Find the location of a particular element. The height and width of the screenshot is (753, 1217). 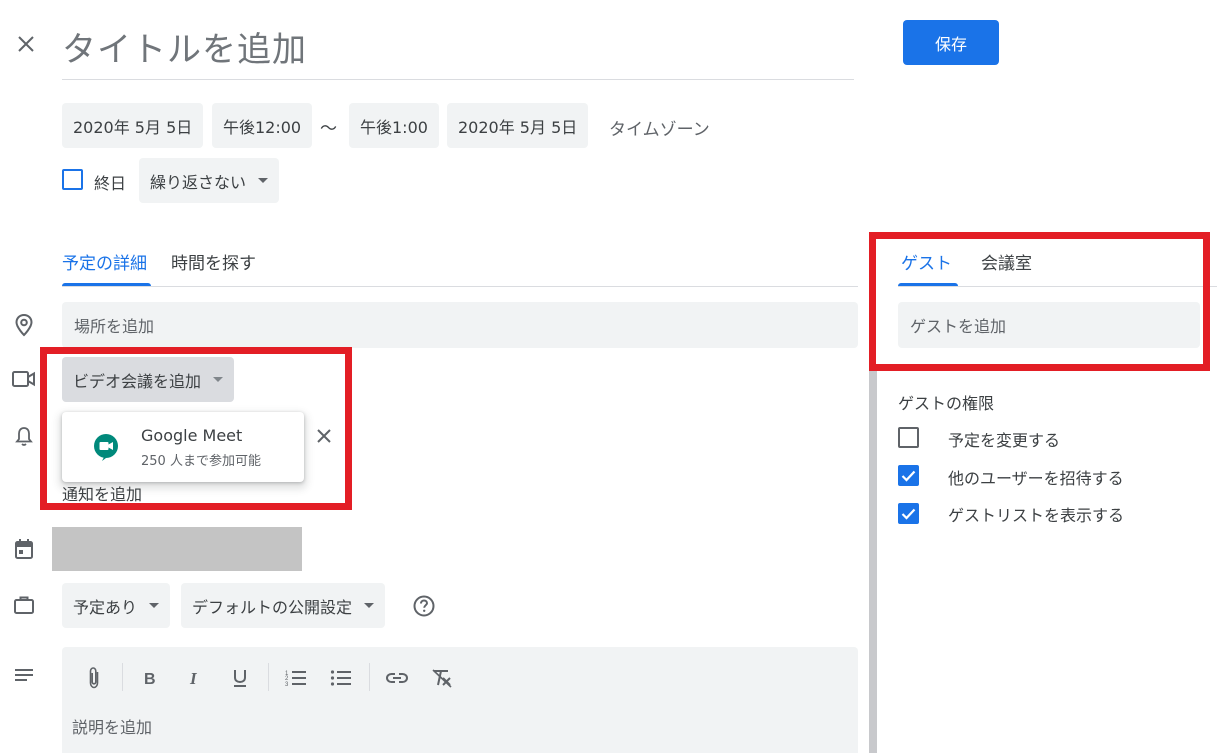

calendar-selector-redacted is located at coordinates (177, 549).